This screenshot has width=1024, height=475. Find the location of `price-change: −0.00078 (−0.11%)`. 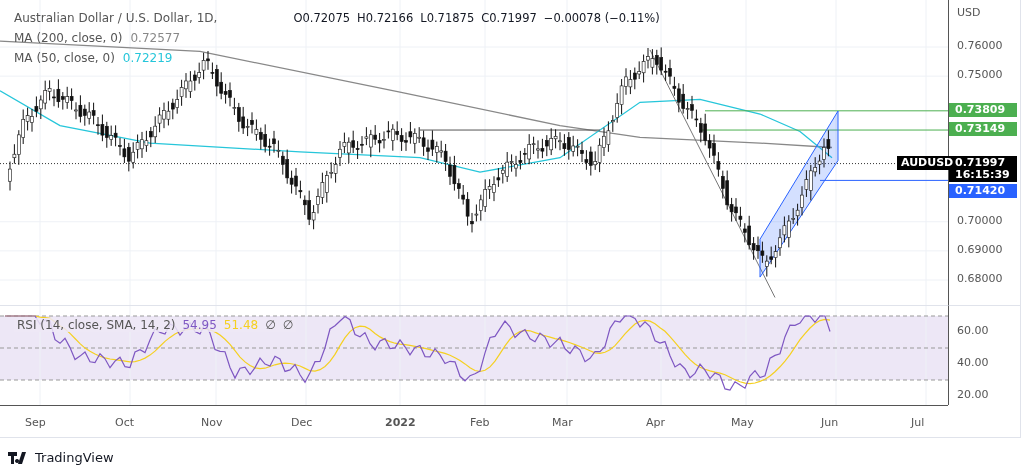

price-change: −0.00078 (−0.11%) is located at coordinates (601, 18).